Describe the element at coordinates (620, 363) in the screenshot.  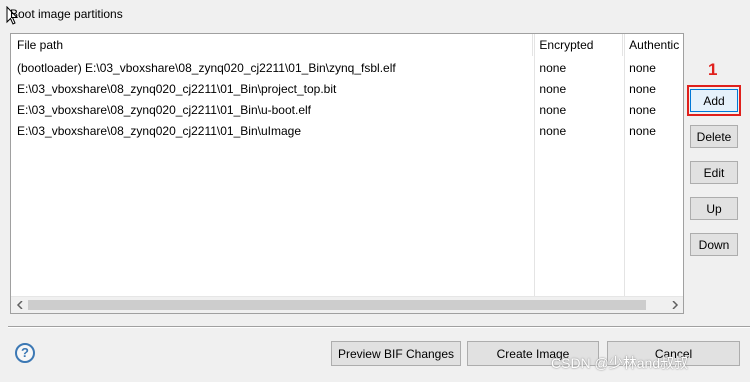
I see `watermark-text: CSDN @少林and叔叔` at that location.